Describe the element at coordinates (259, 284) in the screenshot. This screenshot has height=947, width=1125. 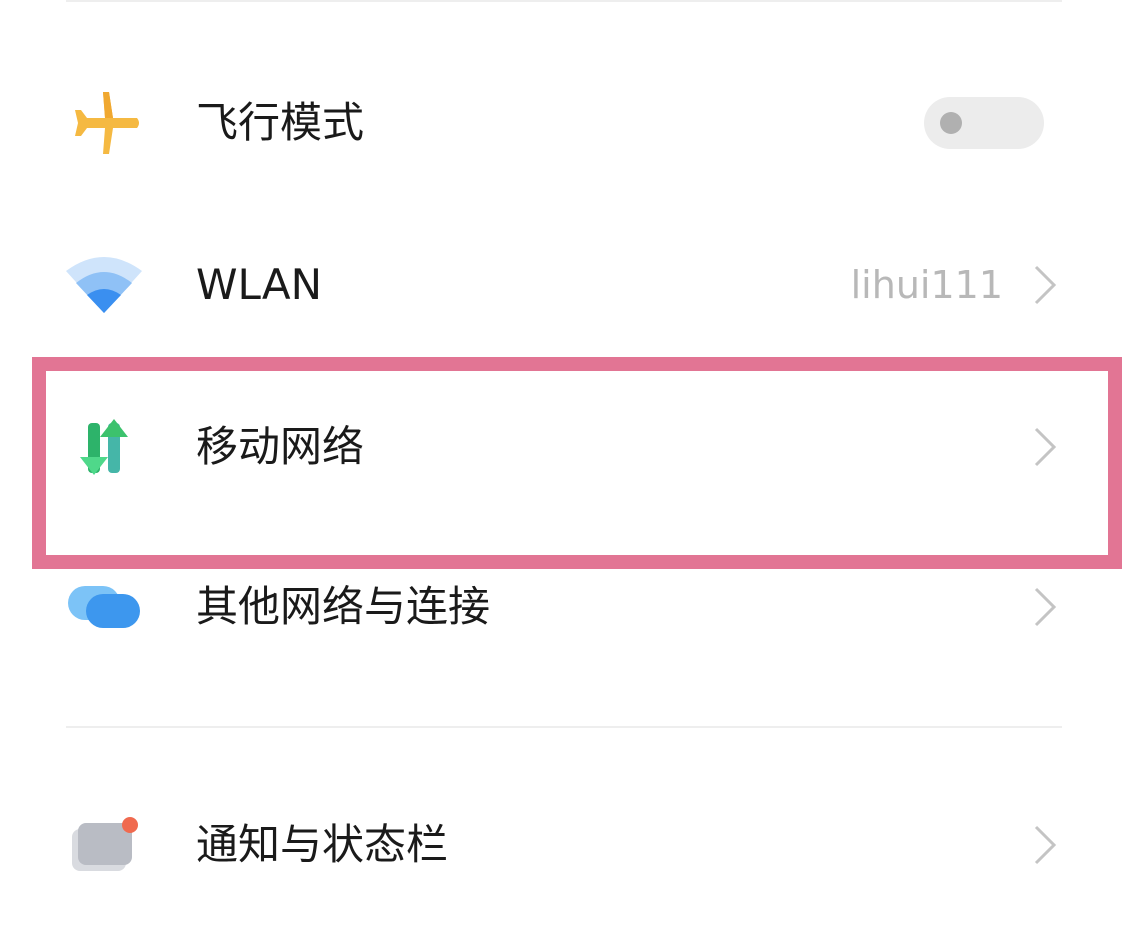
I see `setting-label: WLAN` at that location.